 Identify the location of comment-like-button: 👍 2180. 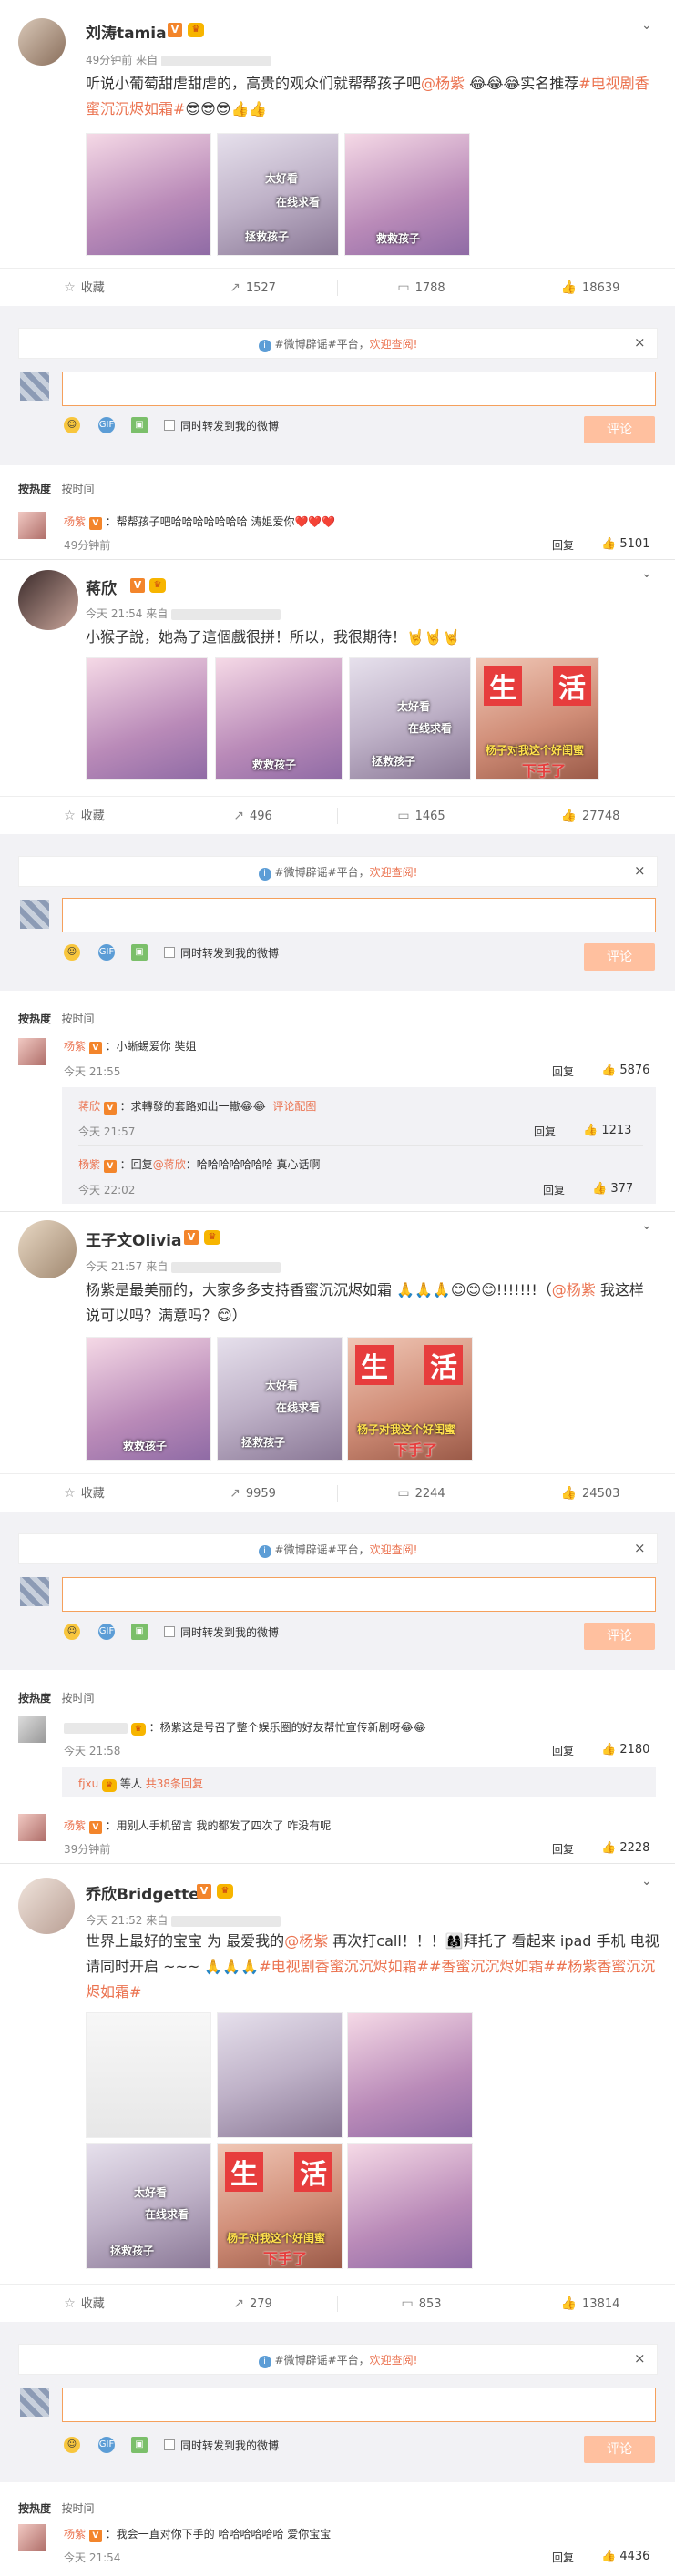
(625, 1750).